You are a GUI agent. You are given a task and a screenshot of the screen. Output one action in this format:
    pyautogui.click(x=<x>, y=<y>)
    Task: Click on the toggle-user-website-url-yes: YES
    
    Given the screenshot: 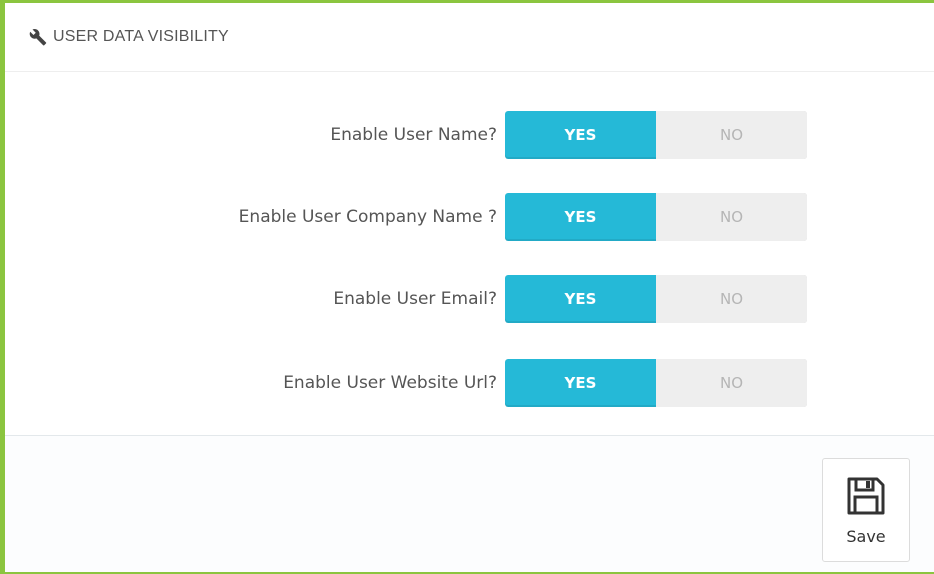 What is the action you would take?
    pyautogui.click(x=580, y=383)
    